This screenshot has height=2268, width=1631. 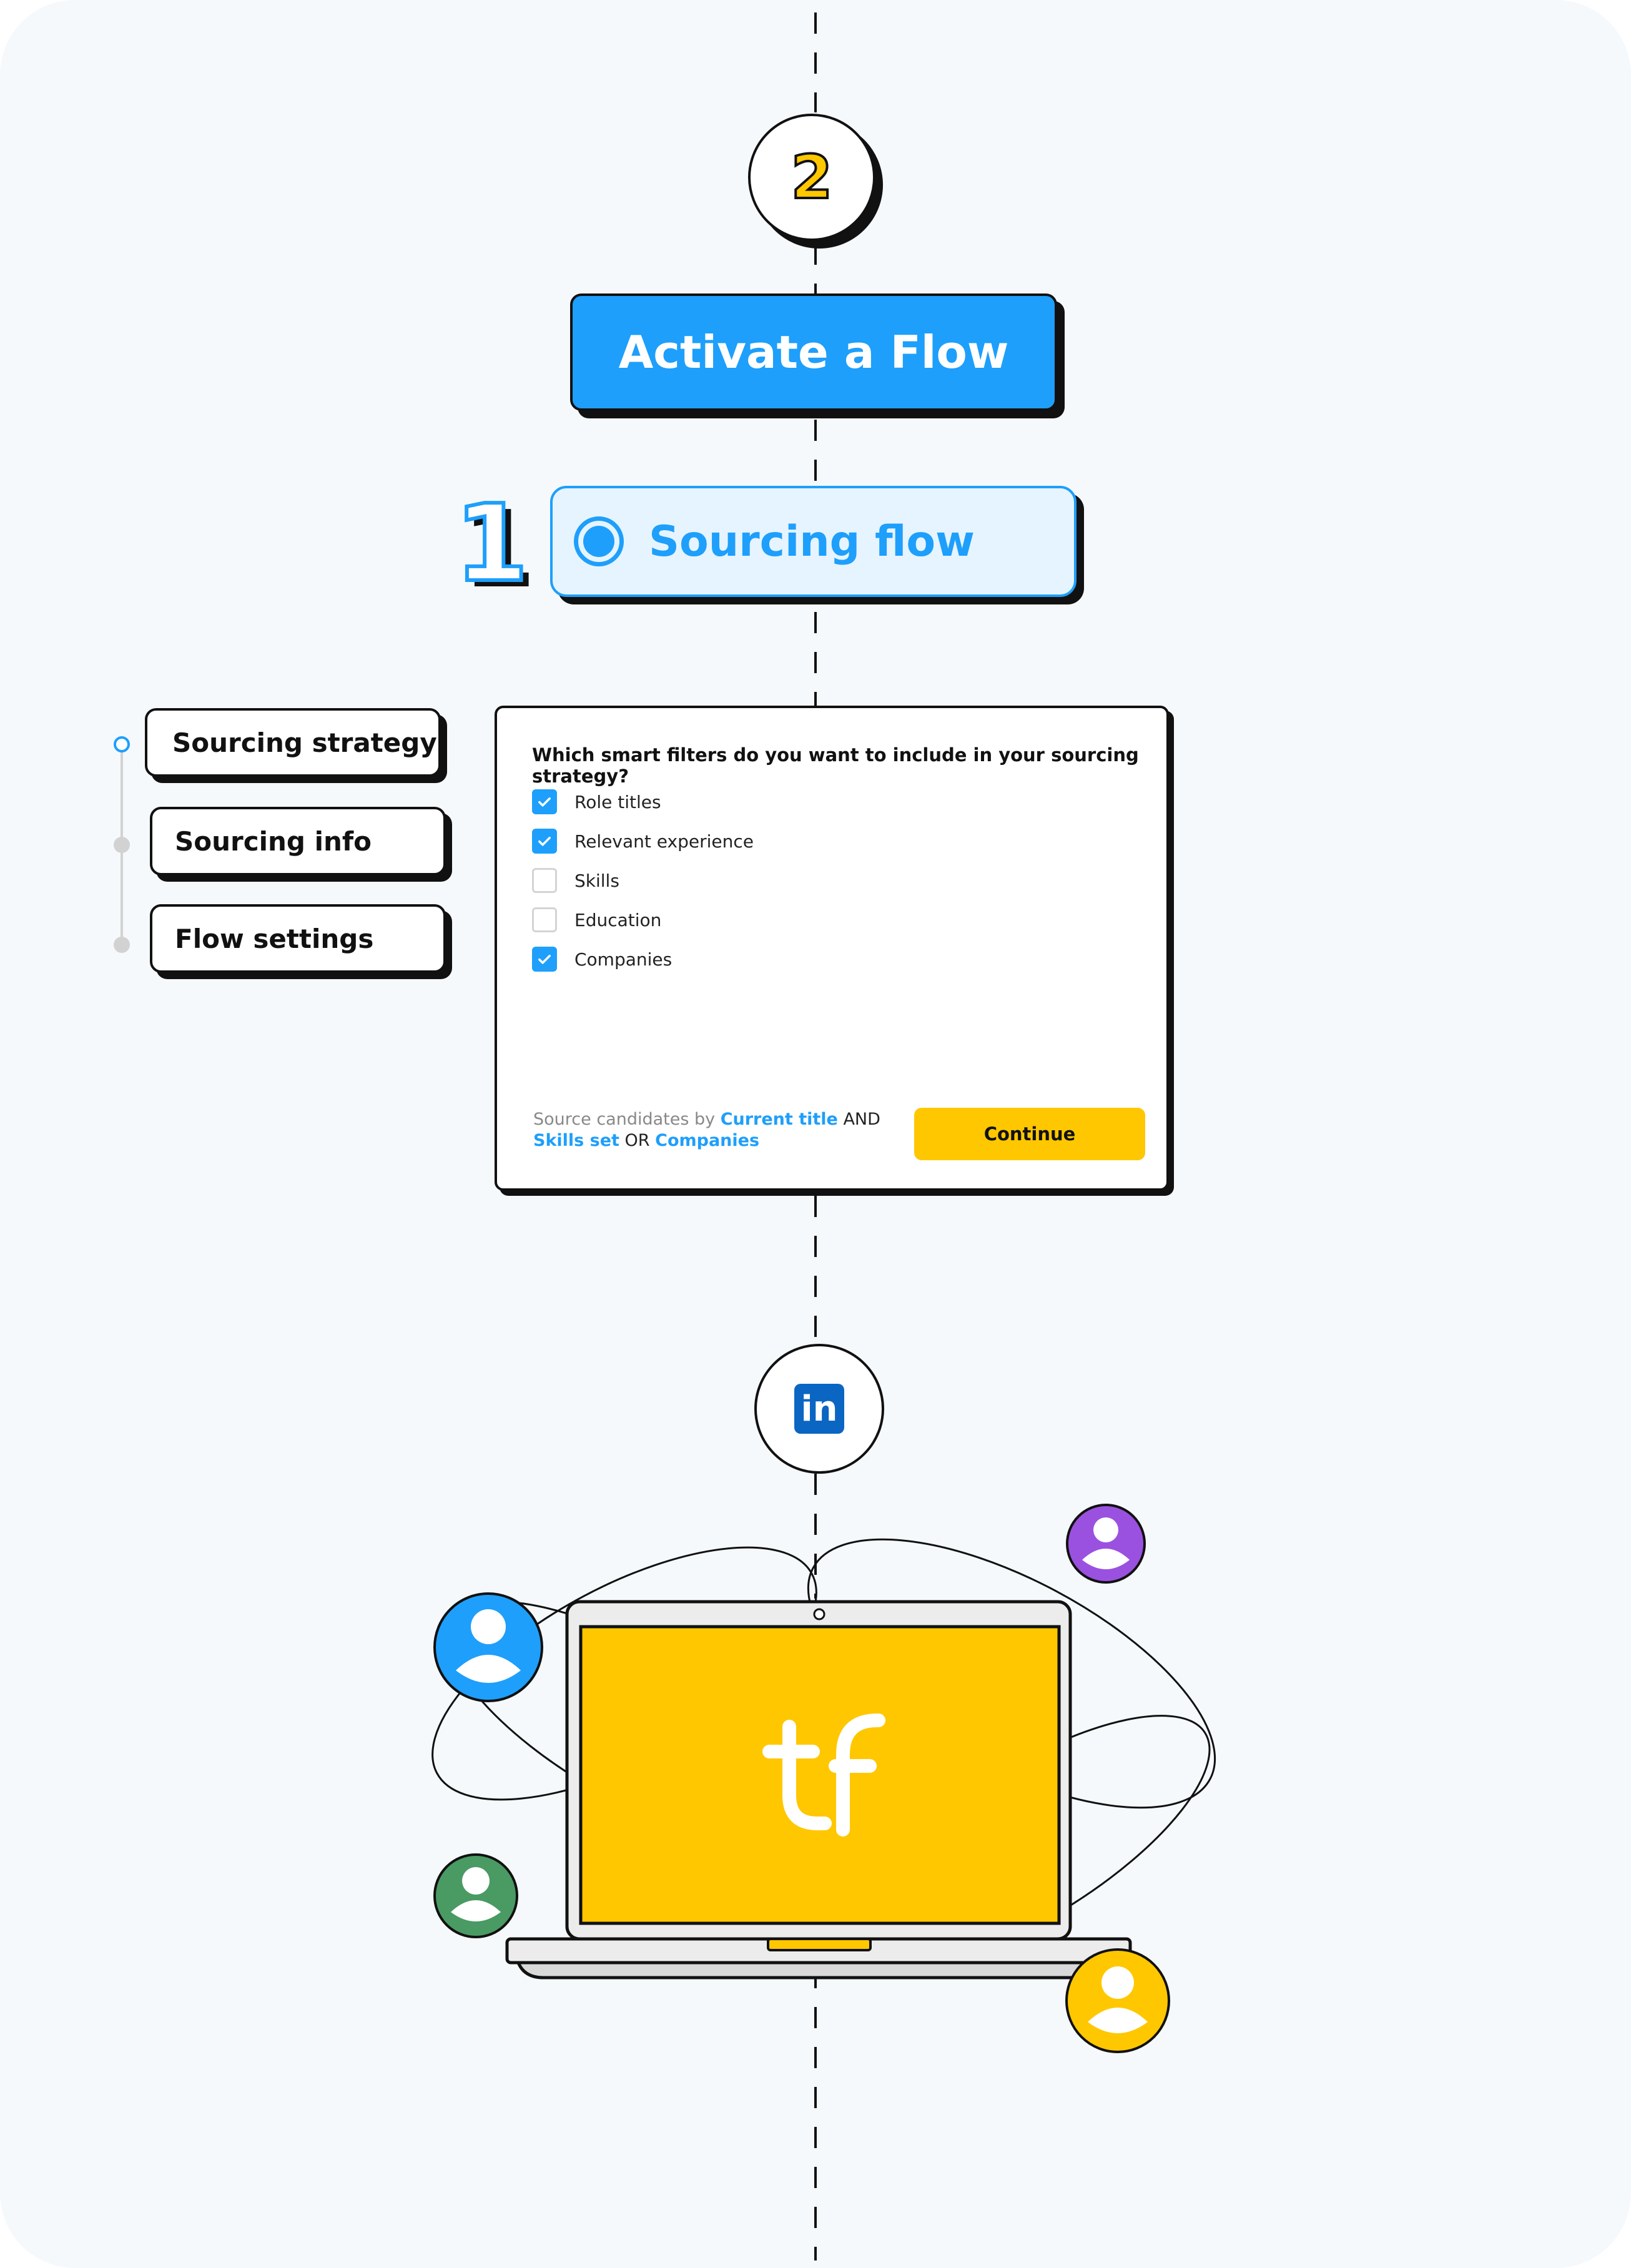 I want to click on avatar-blue-icon, so click(x=488, y=1647).